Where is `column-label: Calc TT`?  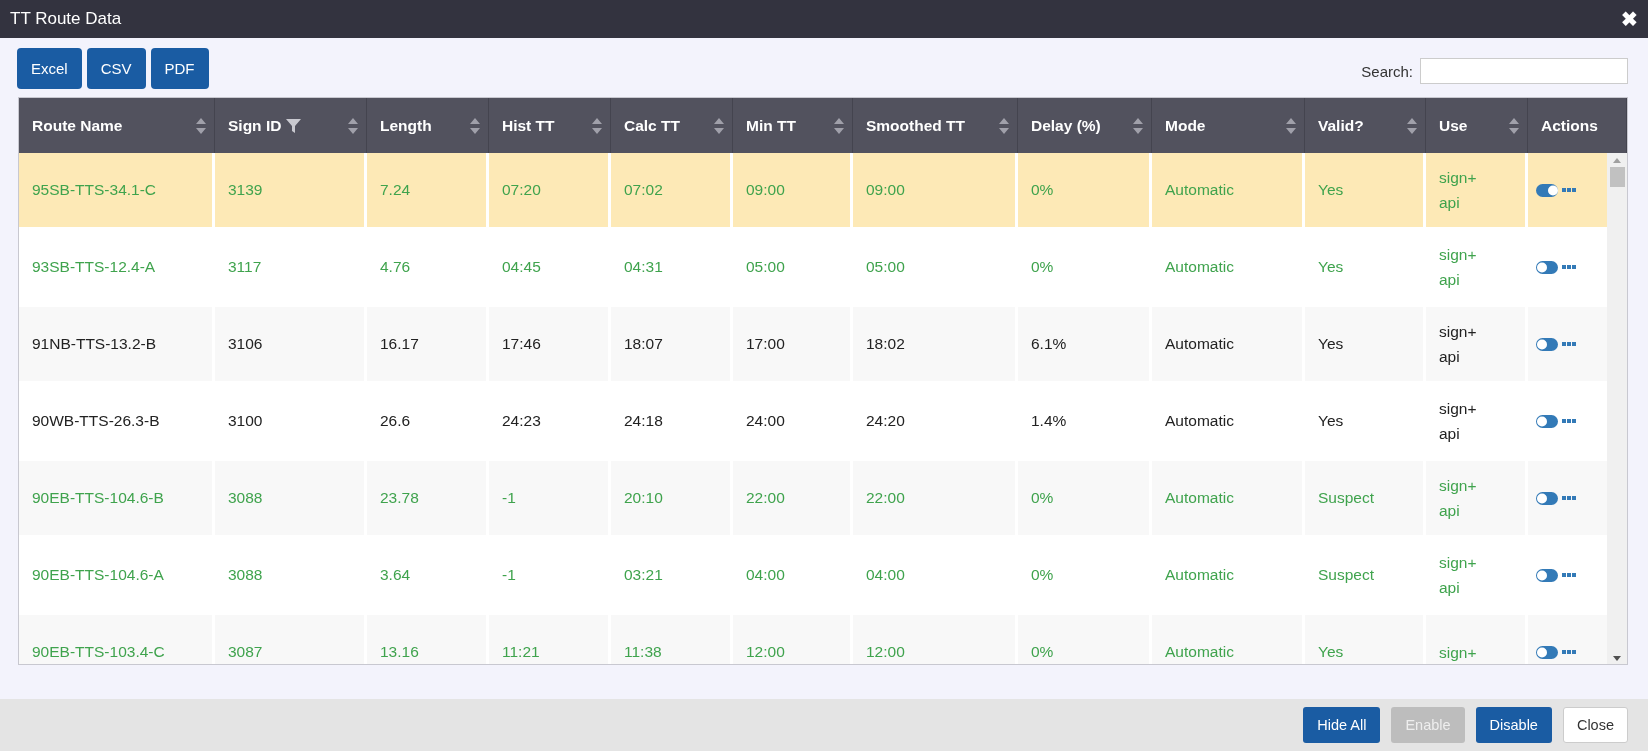 column-label: Calc TT is located at coordinates (652, 125).